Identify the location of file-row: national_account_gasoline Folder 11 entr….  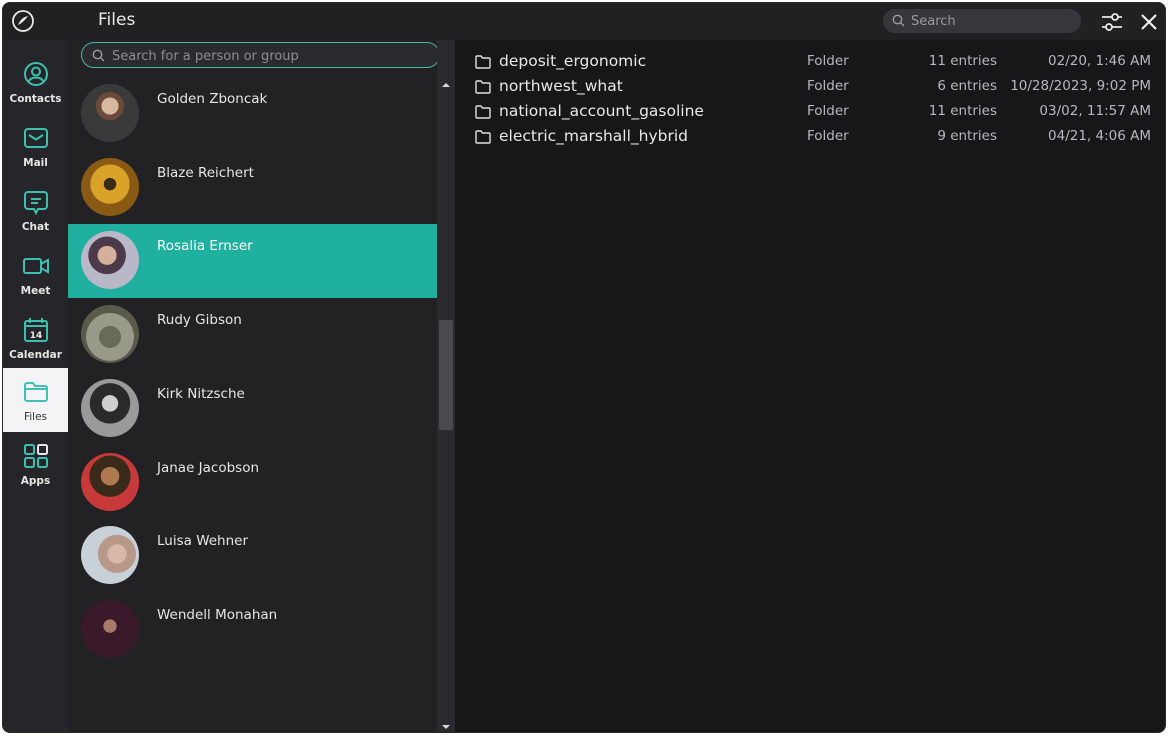
(810, 112).